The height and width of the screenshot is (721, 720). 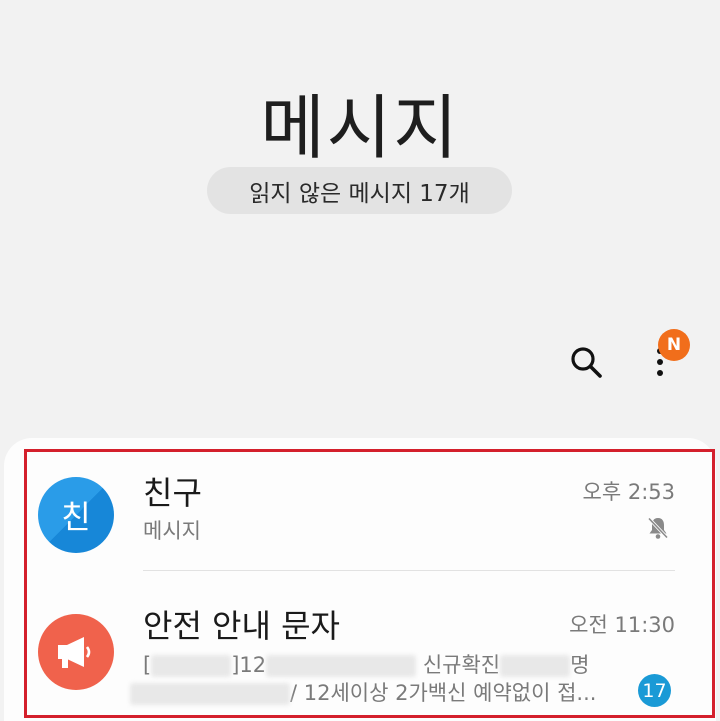 What do you see at coordinates (360, 128) in the screenshot?
I see `page-title: 메시지` at bounding box center [360, 128].